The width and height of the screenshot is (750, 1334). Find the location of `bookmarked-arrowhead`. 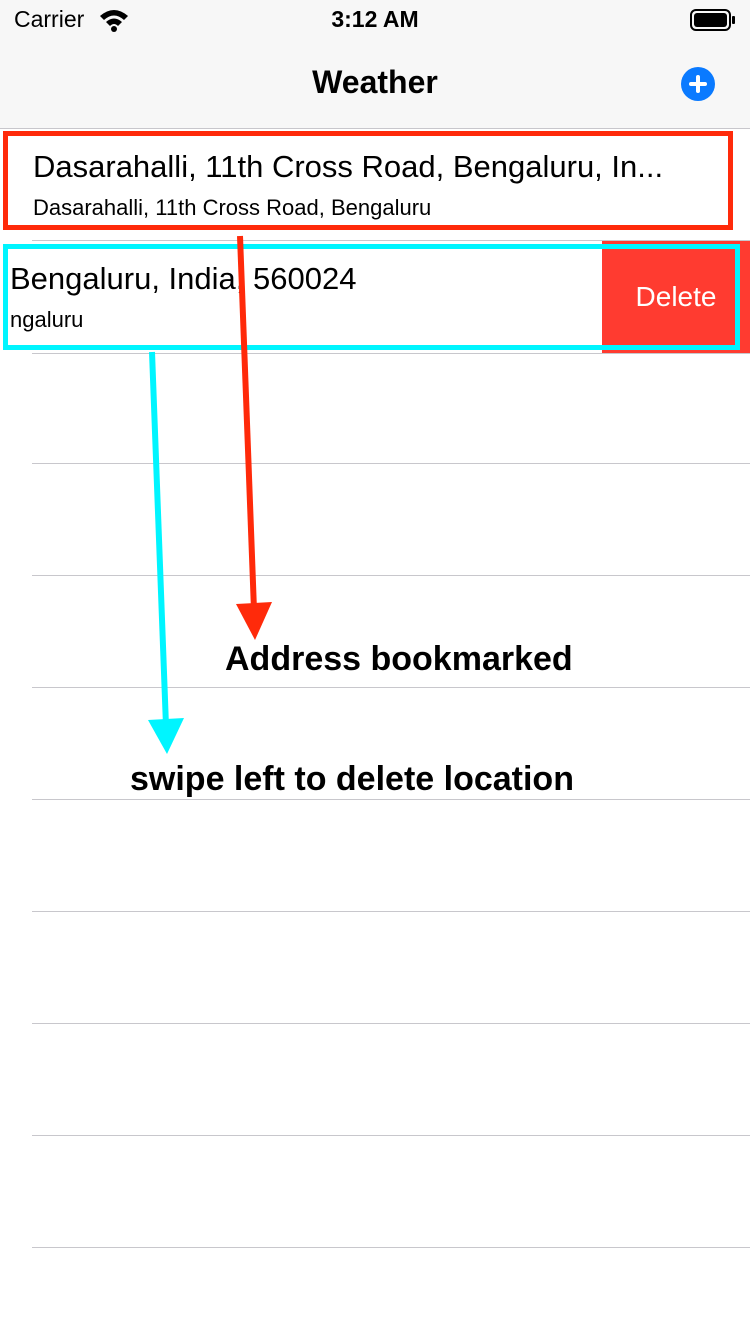

bookmarked-arrowhead is located at coordinates (254, 621).